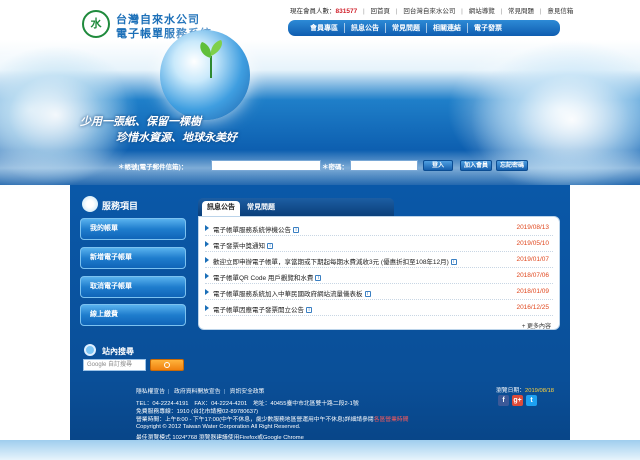  Describe the element at coordinates (438, 165) in the screenshot. I see `login-button: 登入` at that location.